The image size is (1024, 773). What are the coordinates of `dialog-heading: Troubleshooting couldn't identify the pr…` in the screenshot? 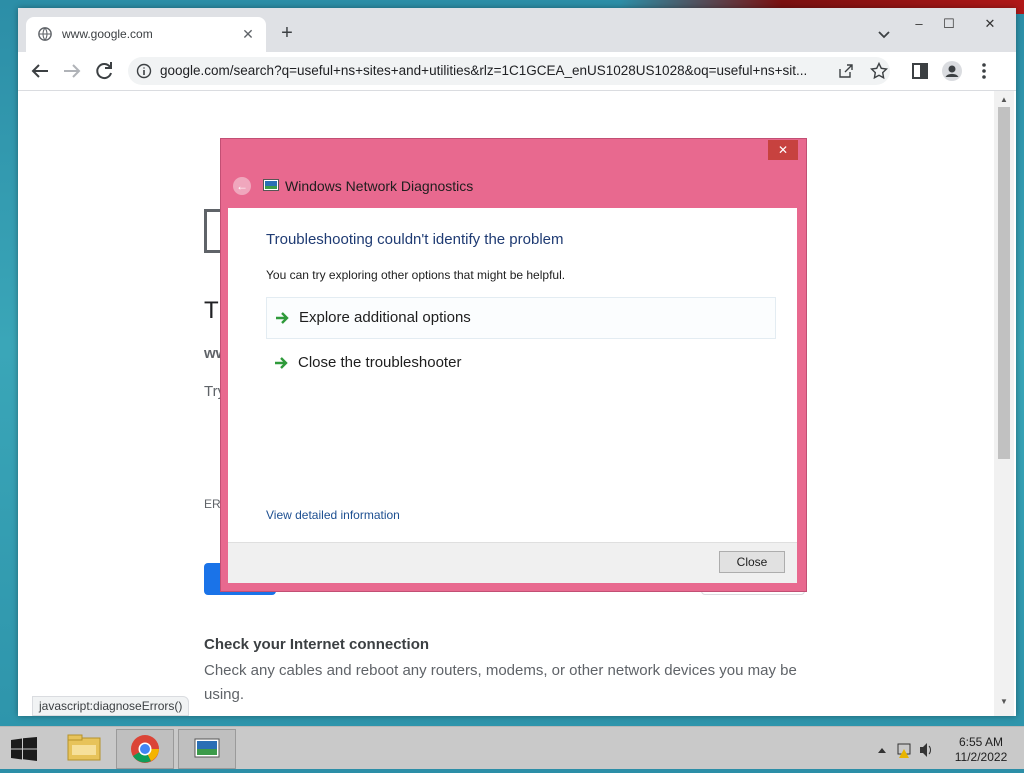 It's located at (415, 239).